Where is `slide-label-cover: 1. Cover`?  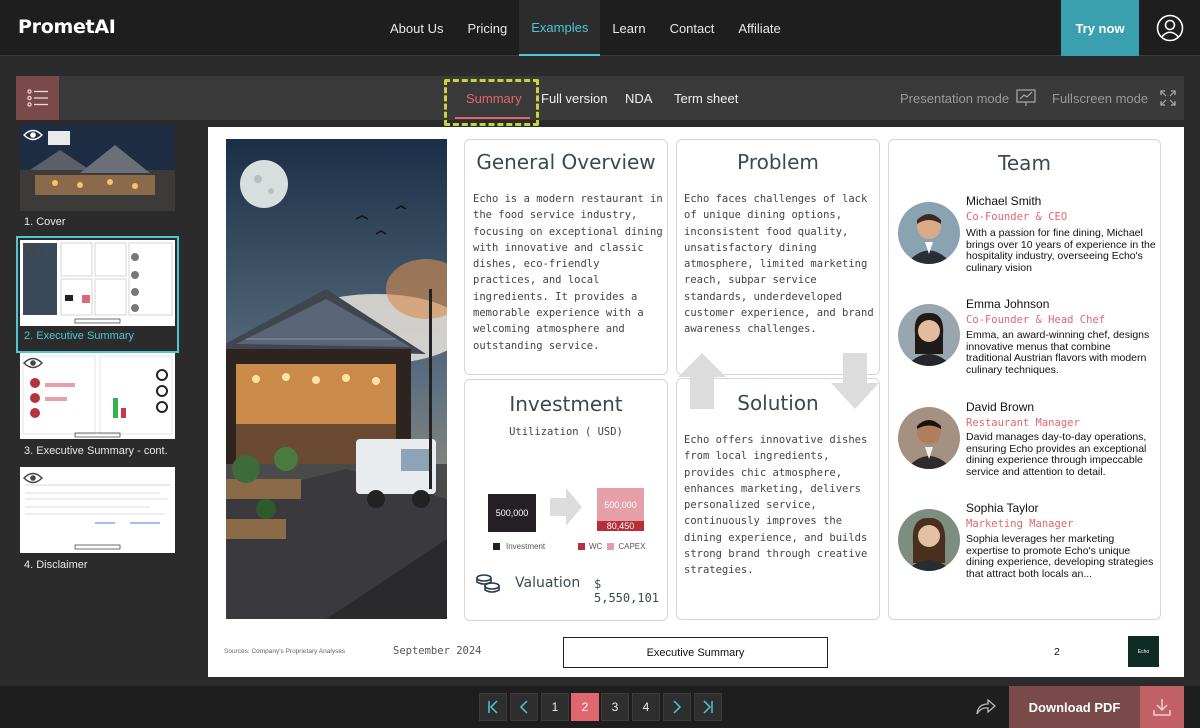
slide-label-cover: 1. Cover is located at coordinates (45, 222).